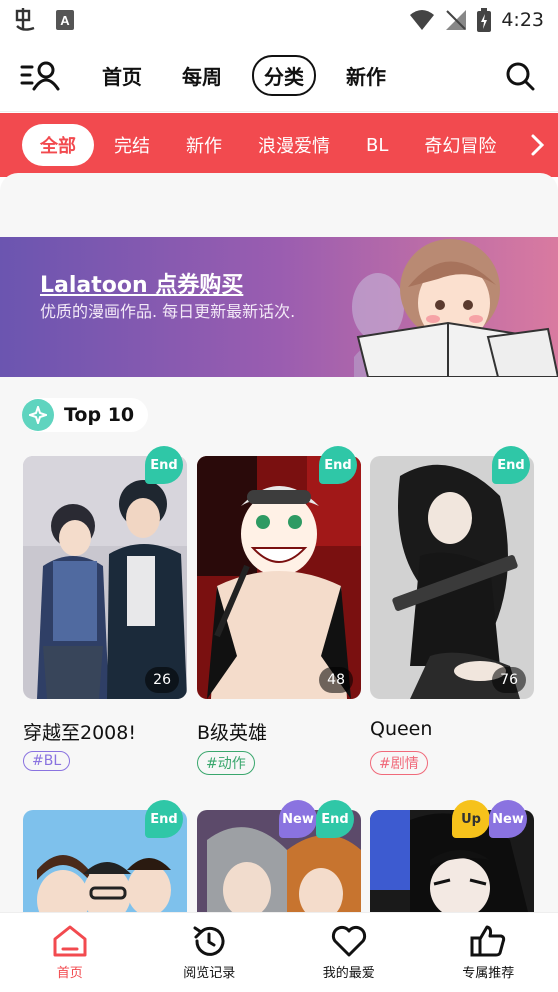  Describe the element at coordinates (58, 145) in the screenshot. I see `category-chip-all: 全部` at that location.